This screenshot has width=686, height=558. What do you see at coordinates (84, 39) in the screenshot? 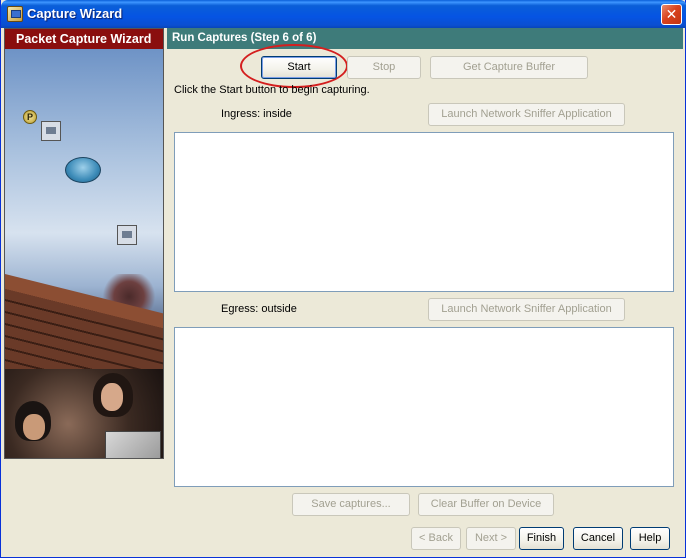
I see `side-panel-title: Packet Capture Wizard` at bounding box center [84, 39].